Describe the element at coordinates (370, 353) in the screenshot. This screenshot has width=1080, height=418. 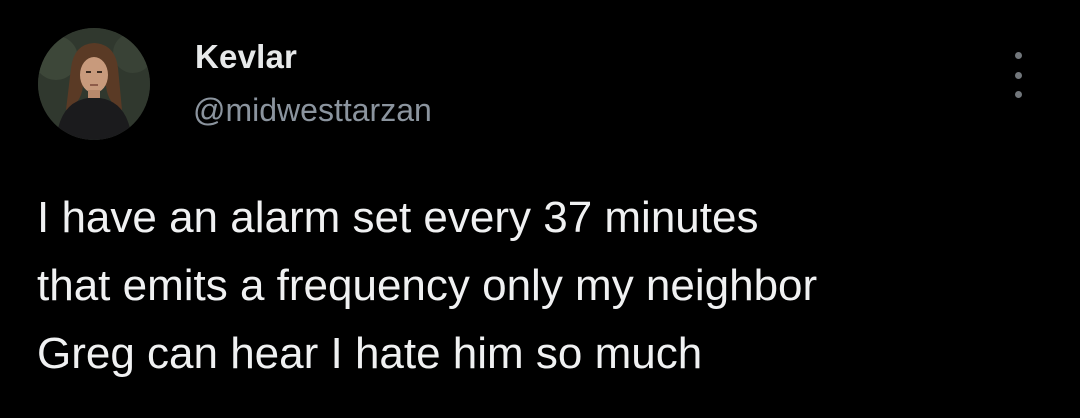
I see `tweet-text-line: Greg can hear I hate him so much` at that location.